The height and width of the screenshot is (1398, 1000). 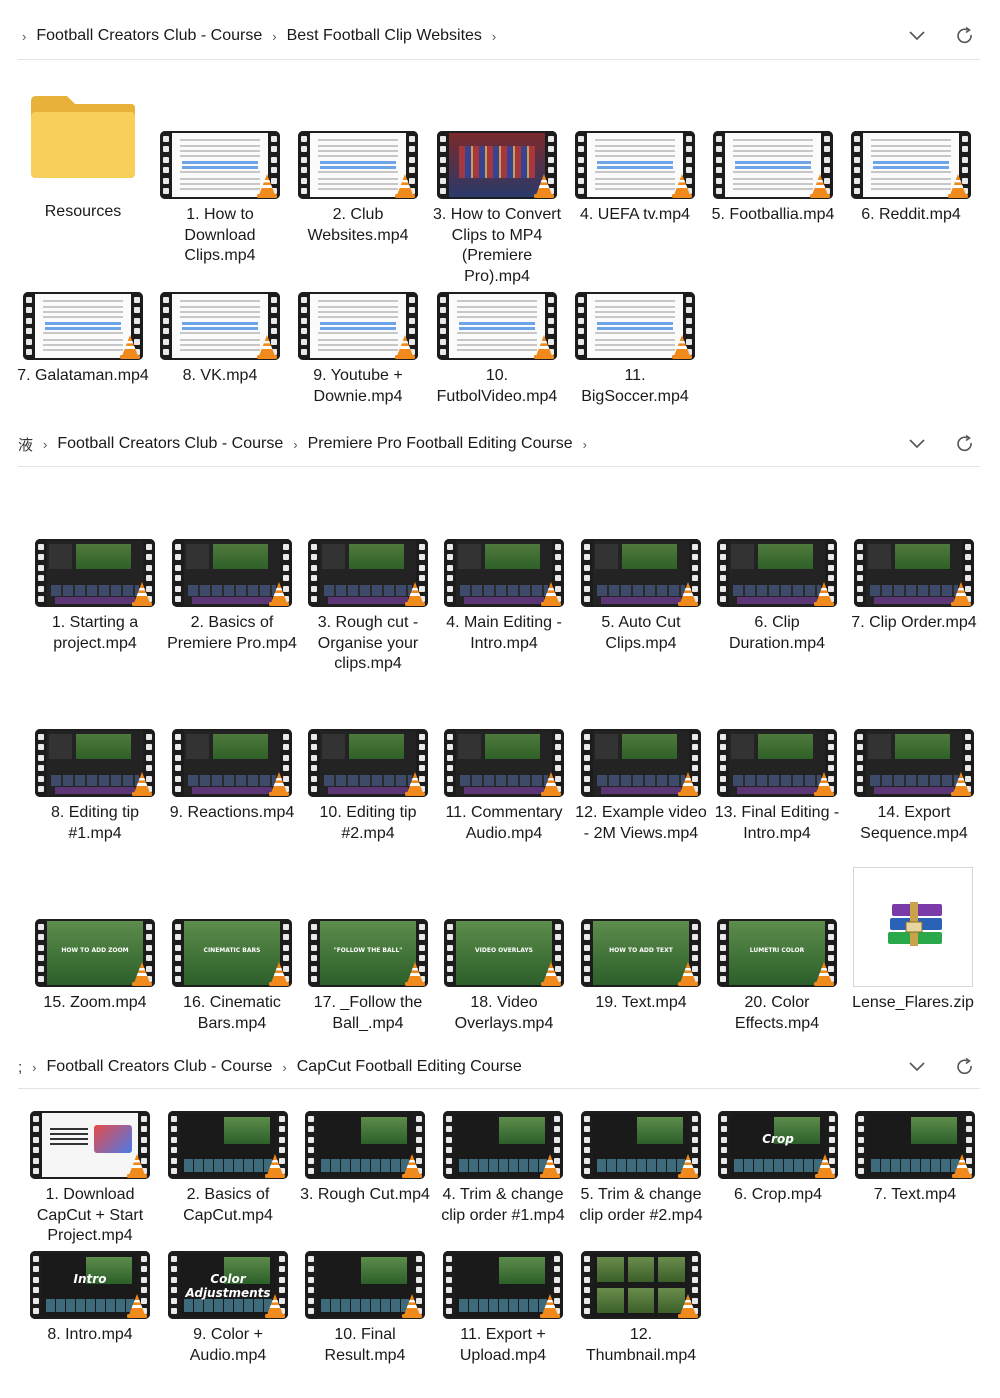 I want to click on video-file-item: 1. Download CapCut + Start Project.mp4, so click(x=90, y=1179).